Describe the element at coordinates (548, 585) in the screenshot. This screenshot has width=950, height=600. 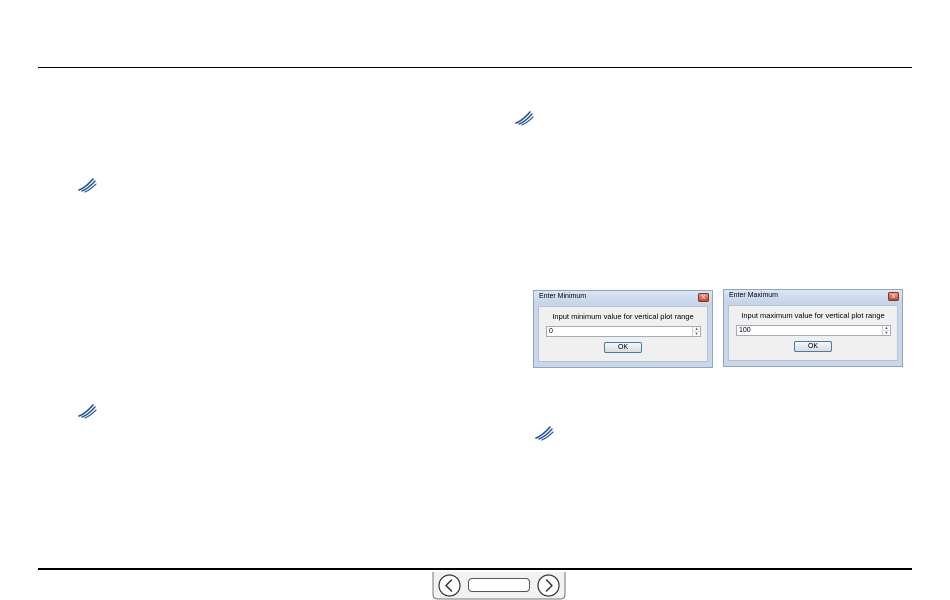
I see `chevron-right-icon` at that location.